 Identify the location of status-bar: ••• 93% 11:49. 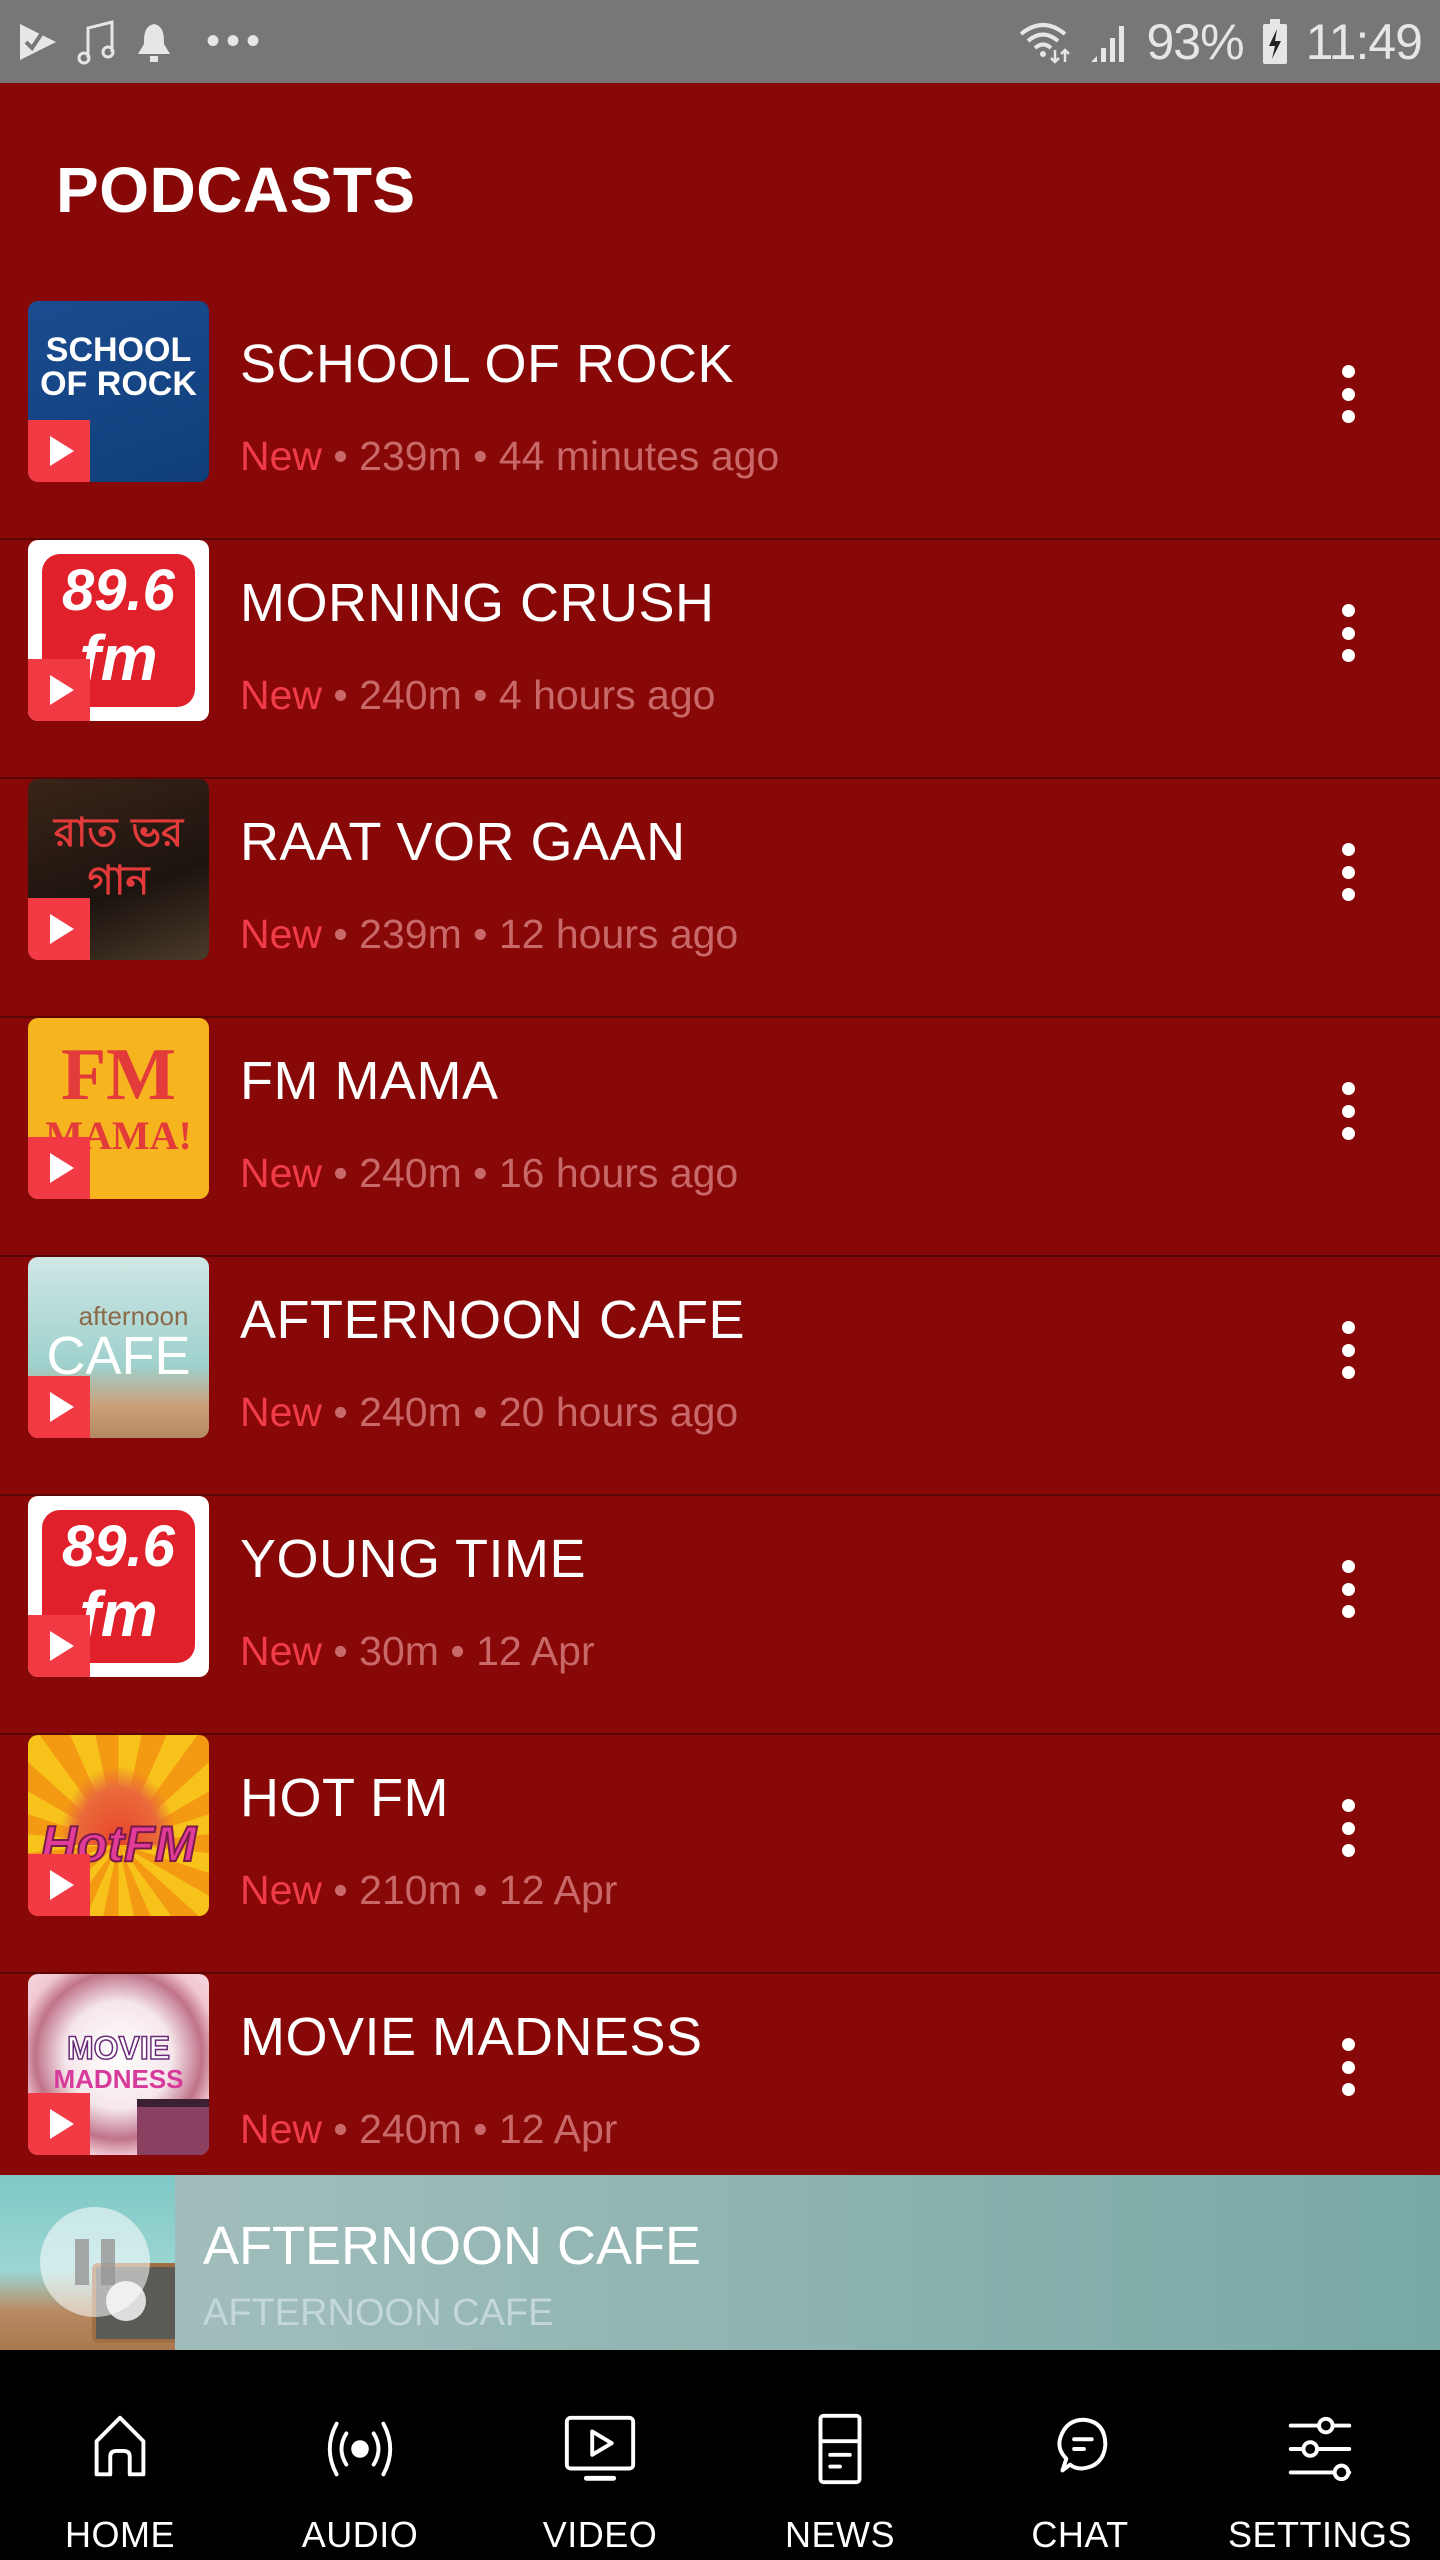
(720, 41).